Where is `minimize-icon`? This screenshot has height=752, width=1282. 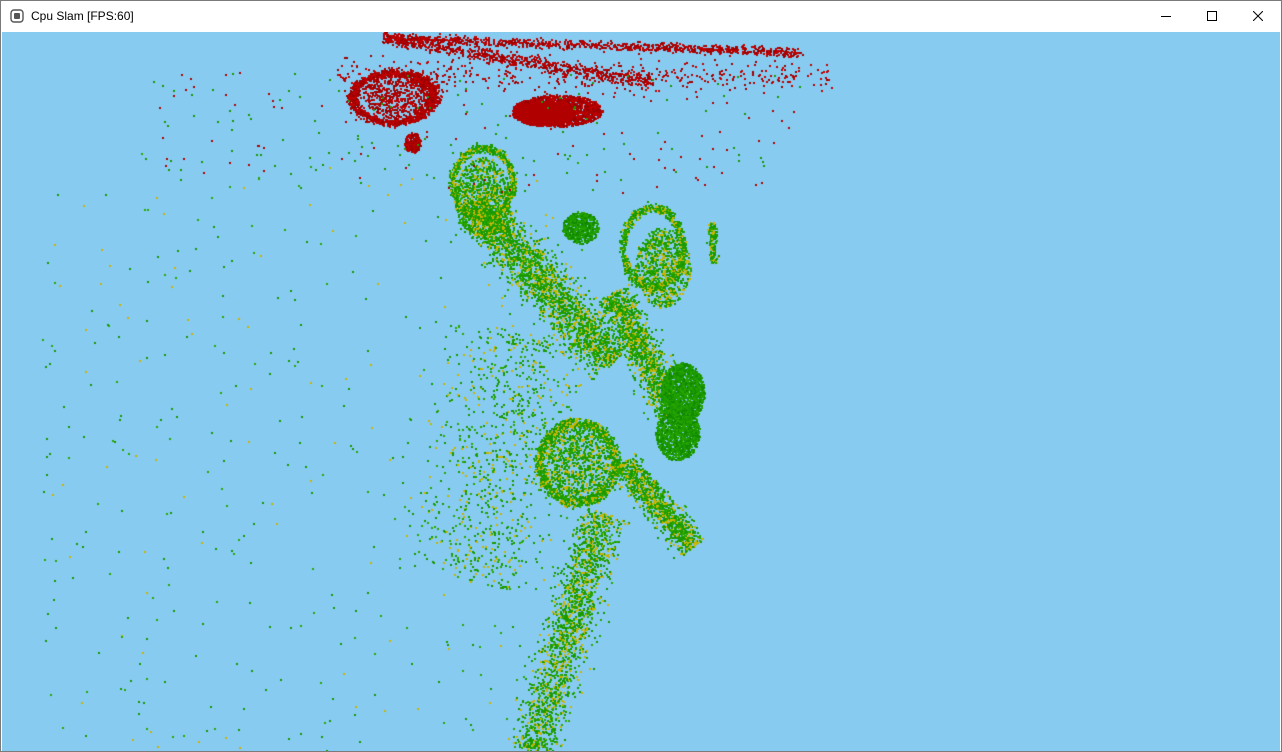
minimize-icon is located at coordinates (1166, 16).